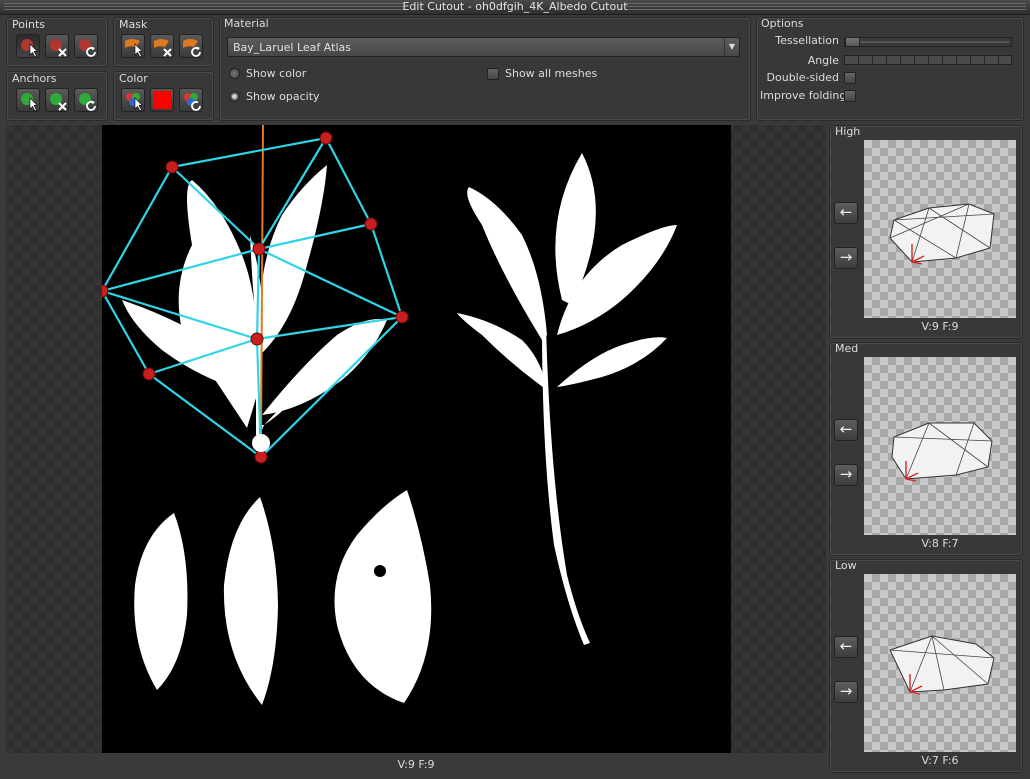  I want to click on mask-brush-icon, so click(134, 48).